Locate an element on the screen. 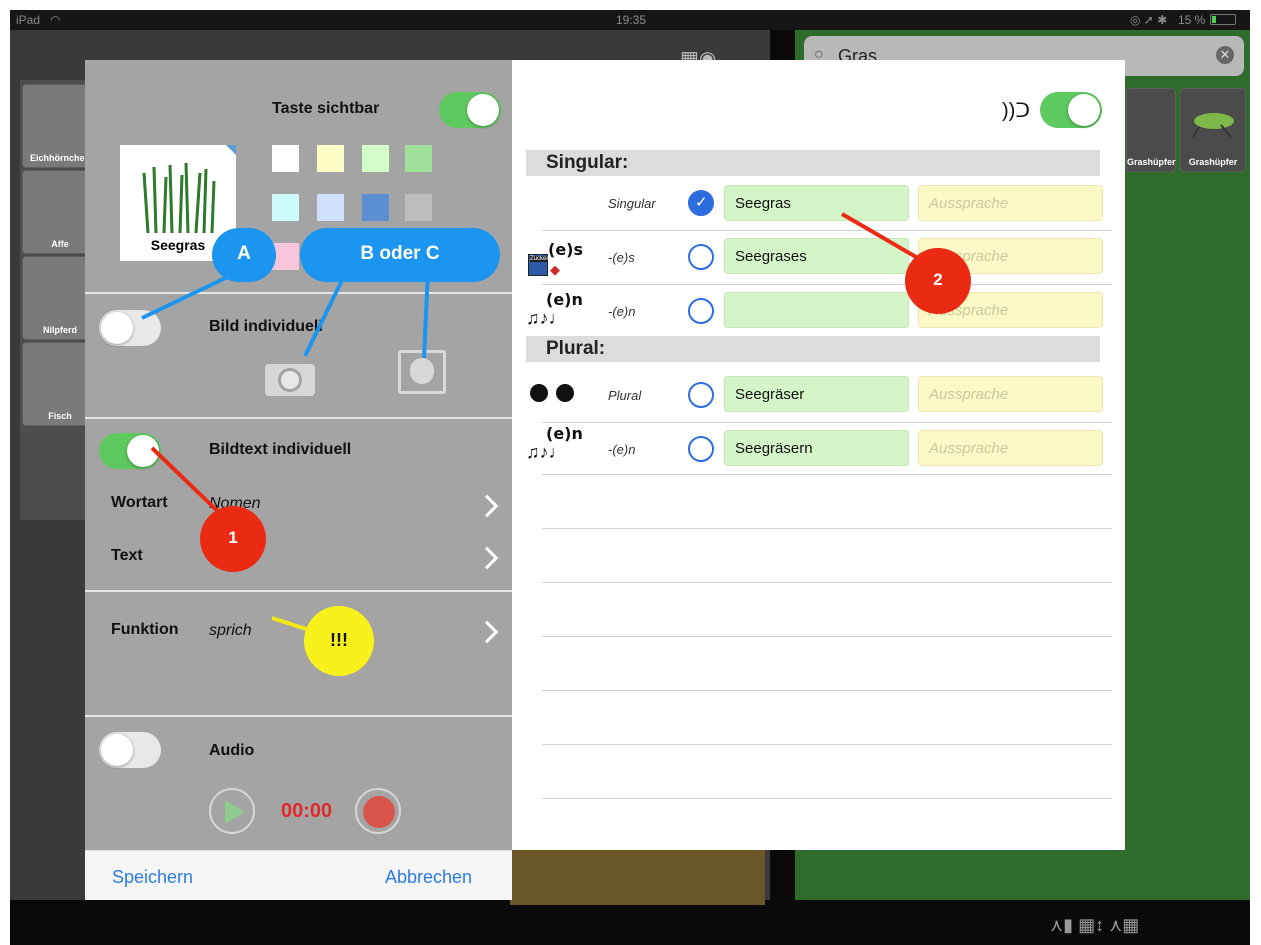 This screenshot has height=945, width=1261. annotation-b-oder-c: B oder C is located at coordinates (400, 255).